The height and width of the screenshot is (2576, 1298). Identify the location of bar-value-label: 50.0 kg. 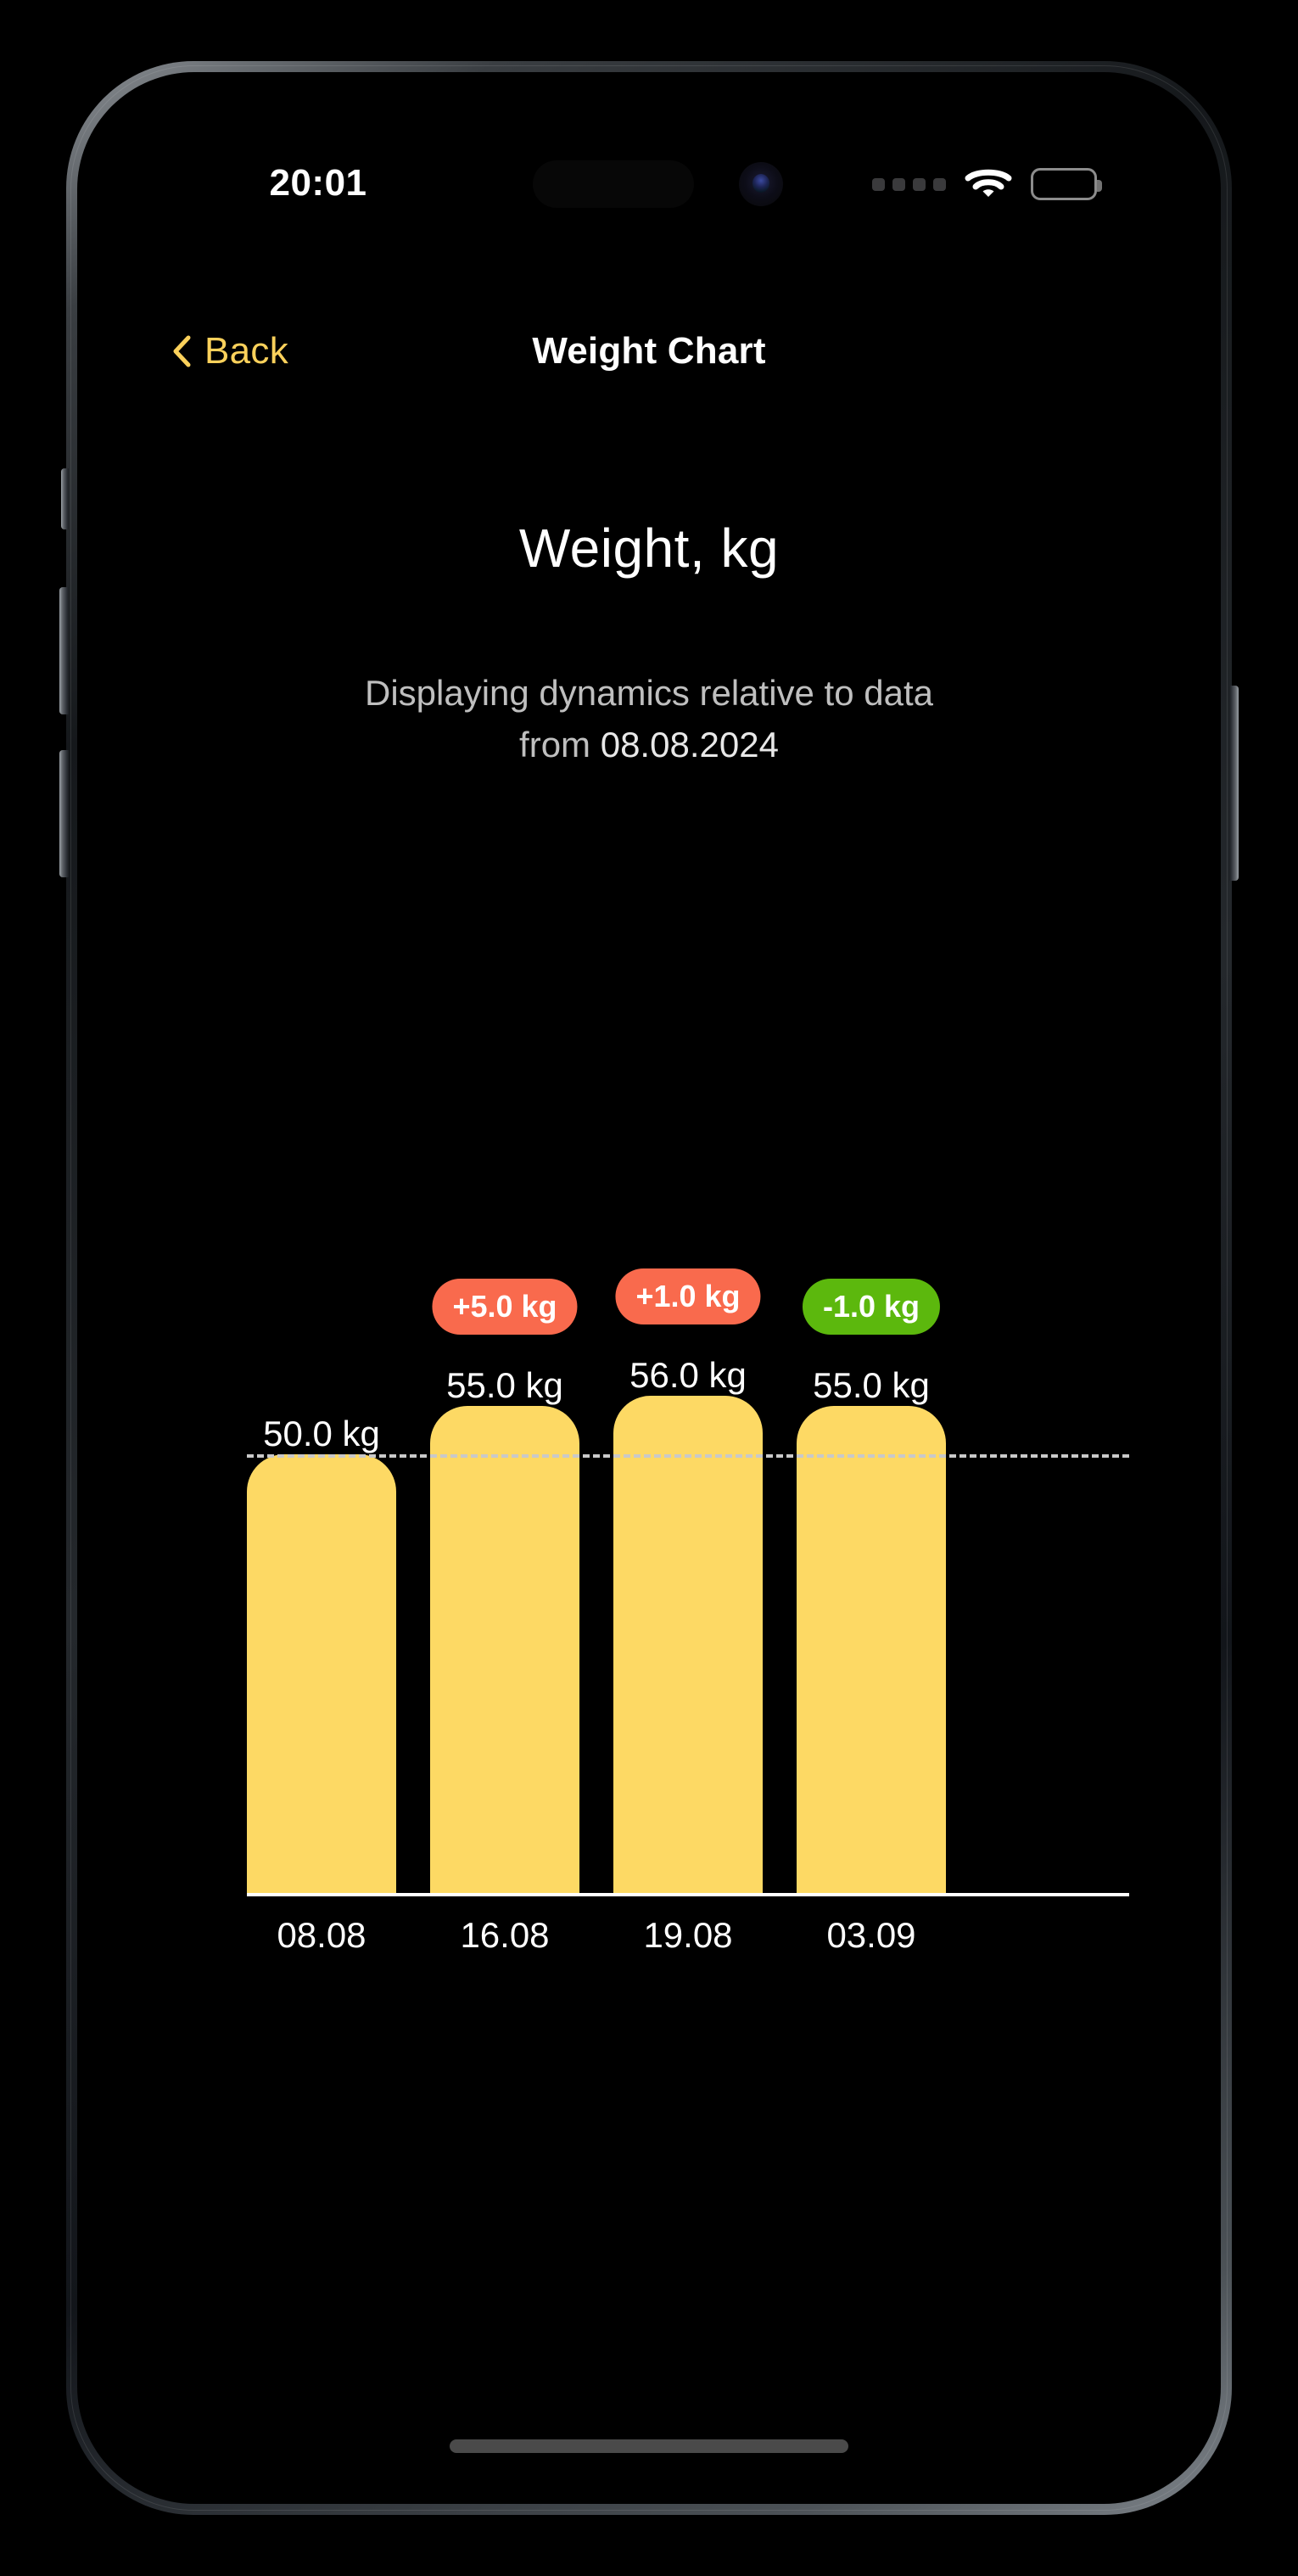
(321, 1433).